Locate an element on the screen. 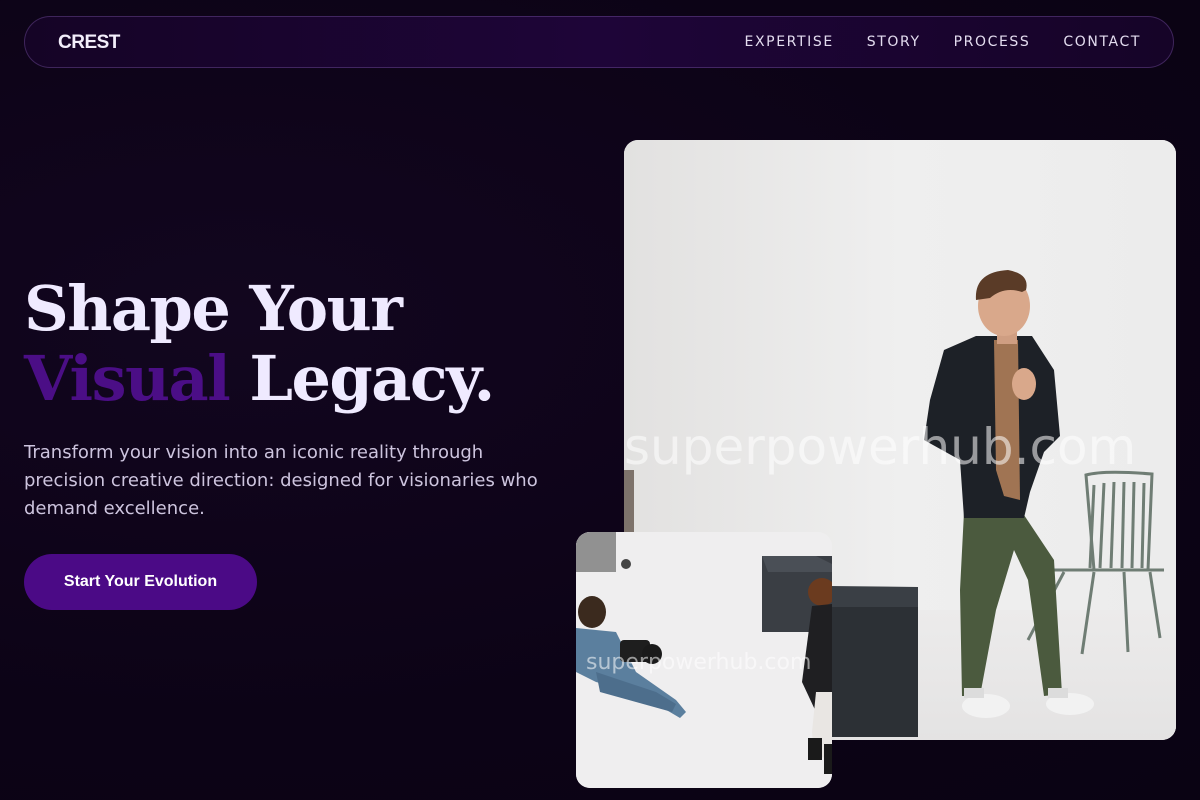 This screenshot has width=1200, height=800. hero-headline: Shape Your Visual Legacy. is located at coordinates (259, 343).